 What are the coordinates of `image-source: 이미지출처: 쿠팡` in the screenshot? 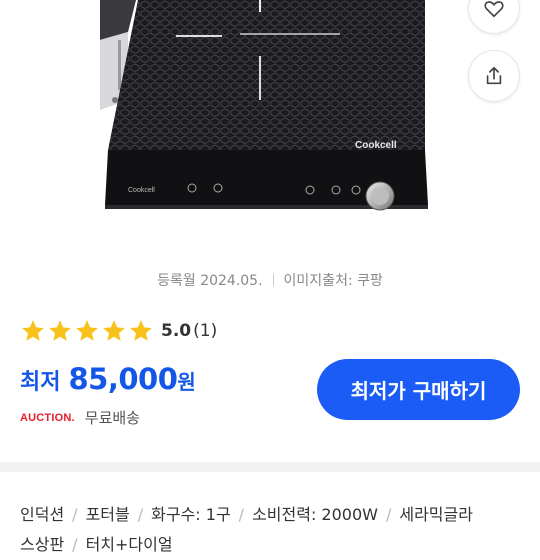 It's located at (333, 281).